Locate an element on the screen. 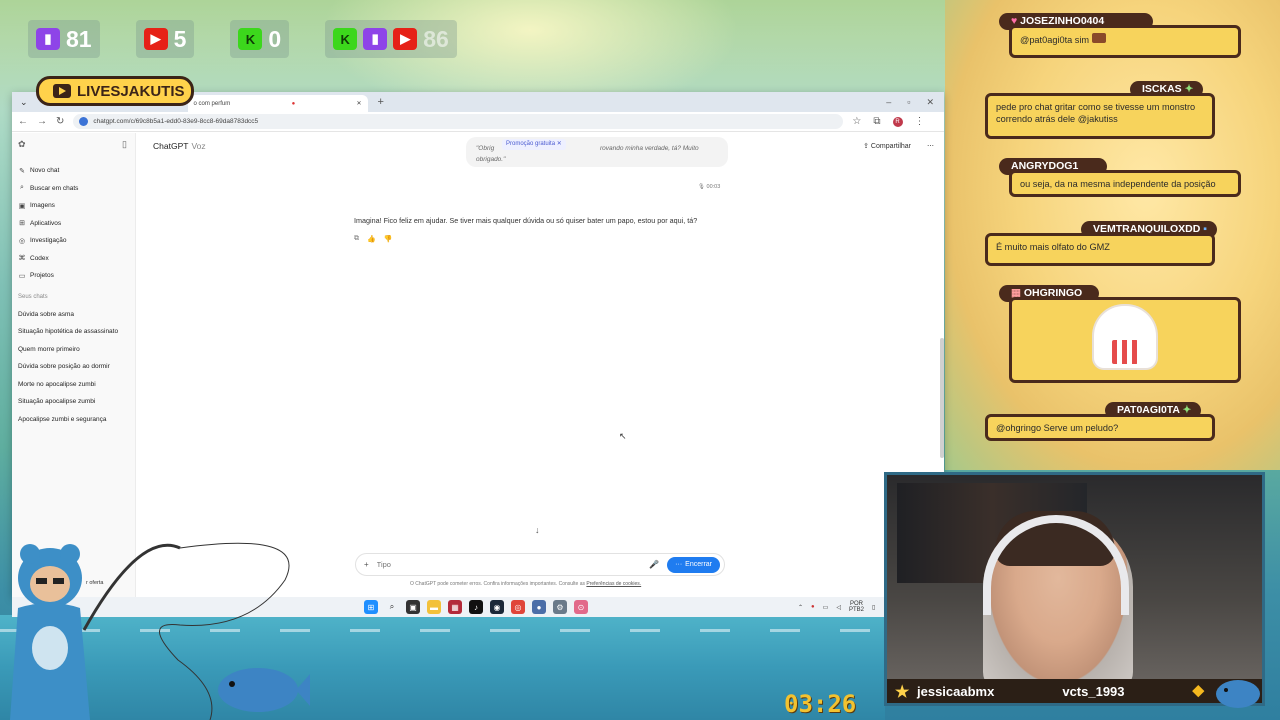  volume-icon: ◁ is located at coordinates (838, 607).